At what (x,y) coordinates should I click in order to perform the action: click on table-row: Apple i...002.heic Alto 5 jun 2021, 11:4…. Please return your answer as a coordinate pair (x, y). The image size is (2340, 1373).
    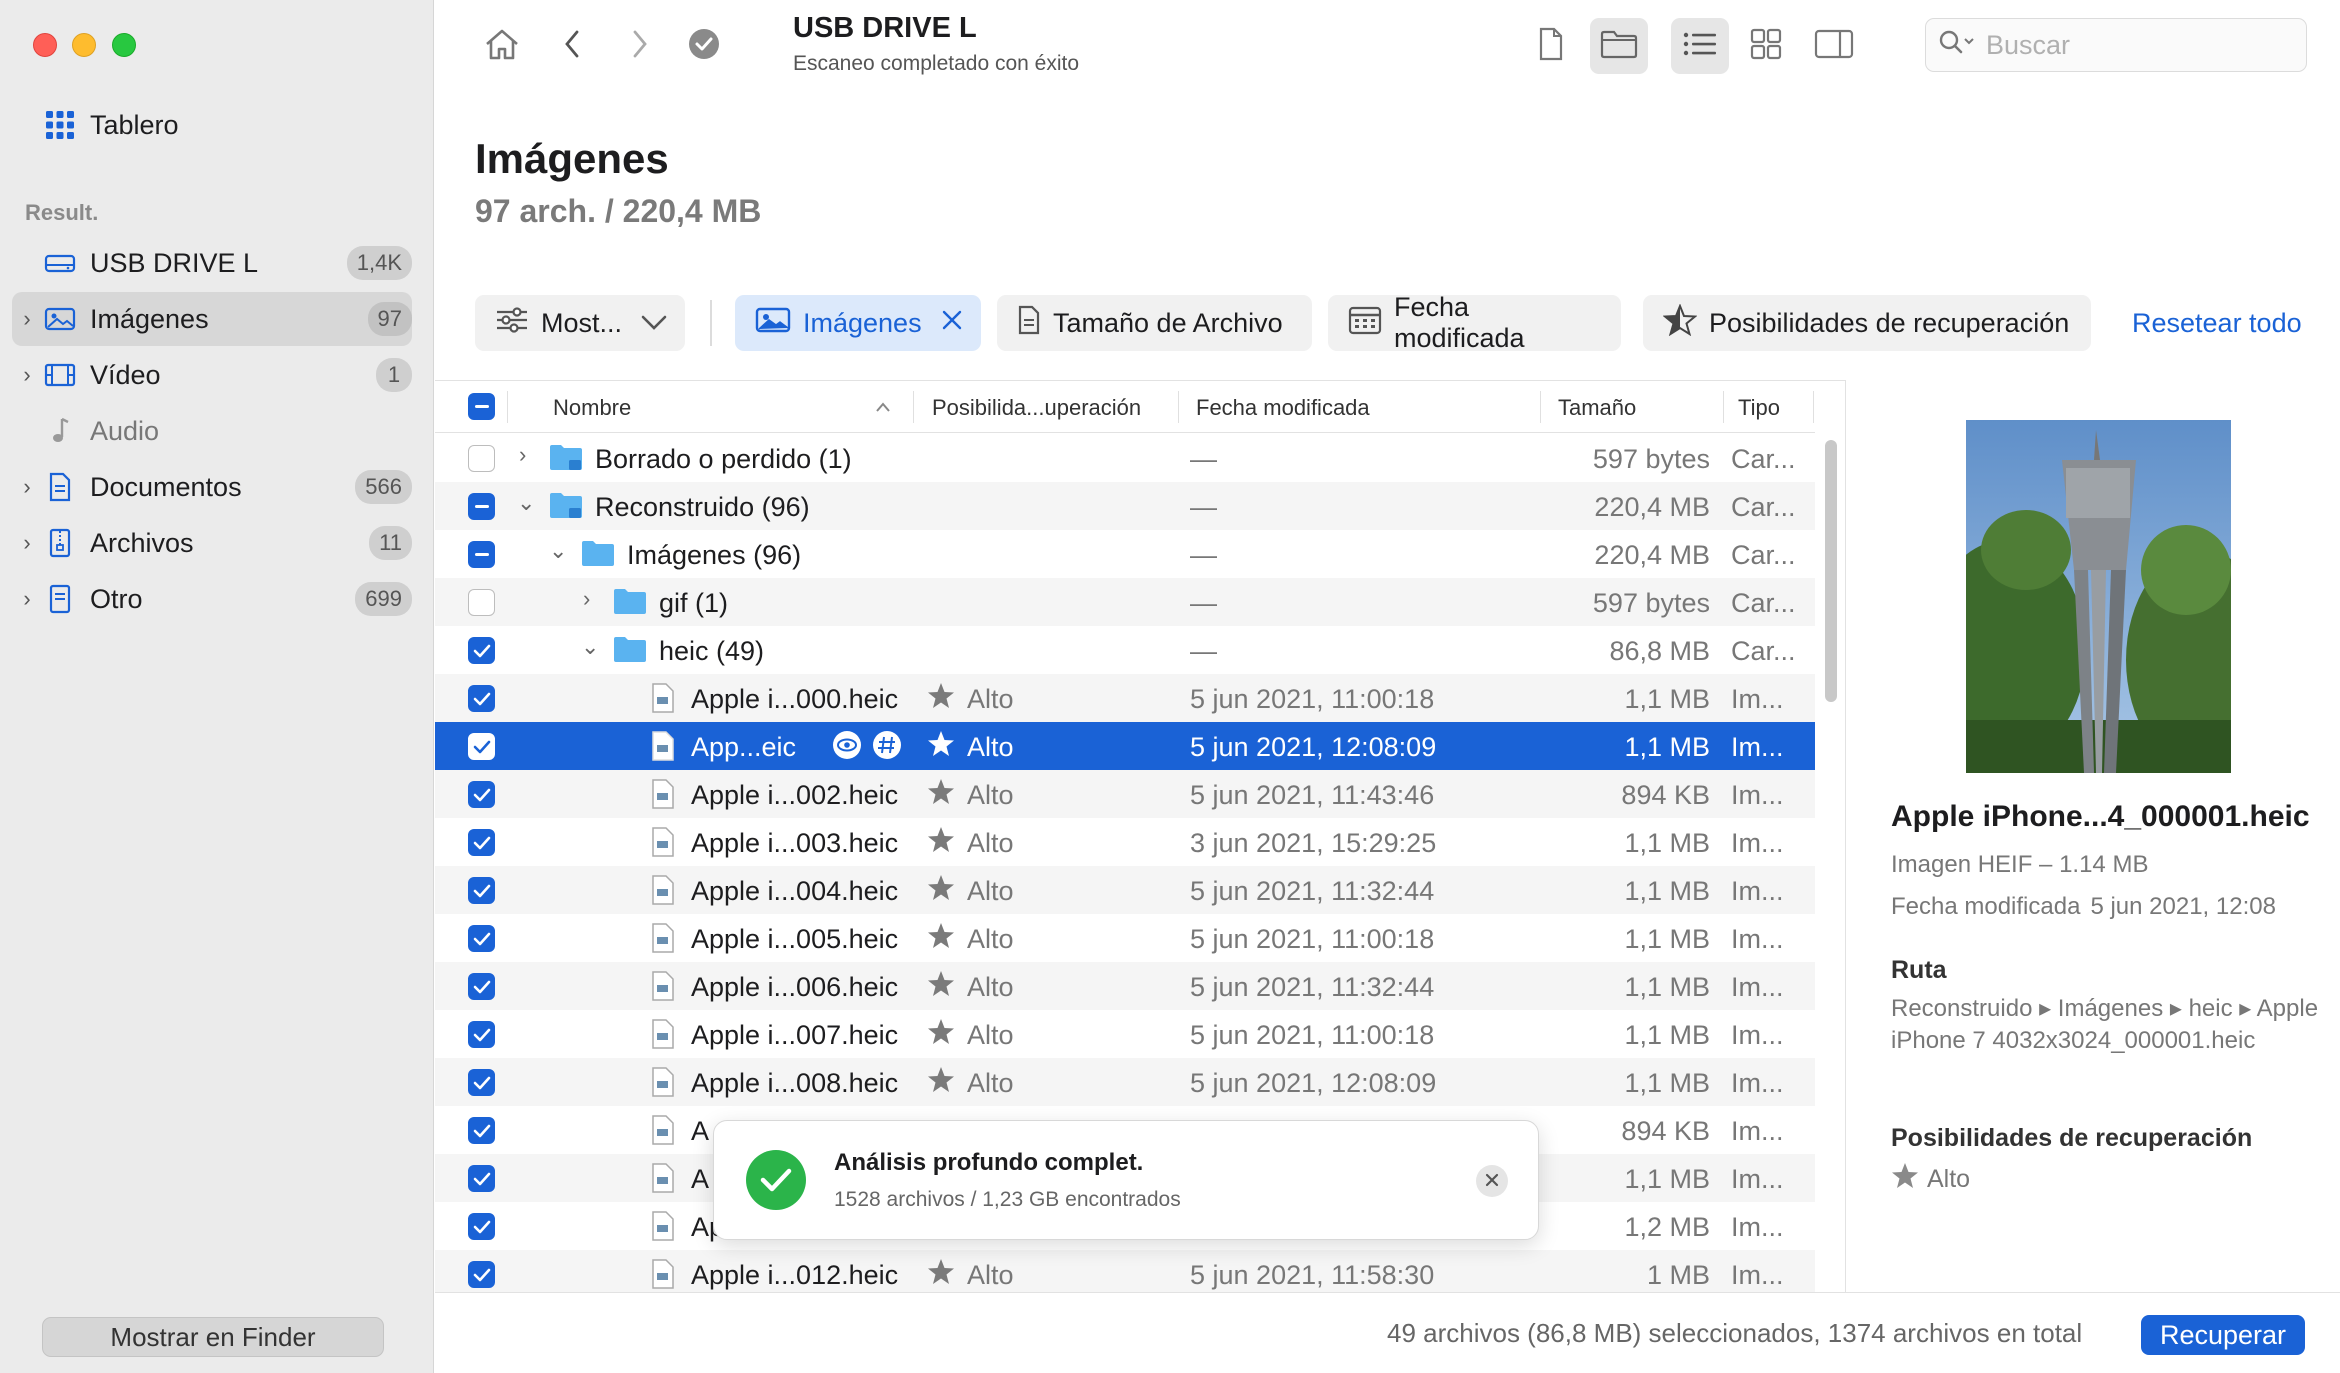
    Looking at the image, I should click on (1125, 794).